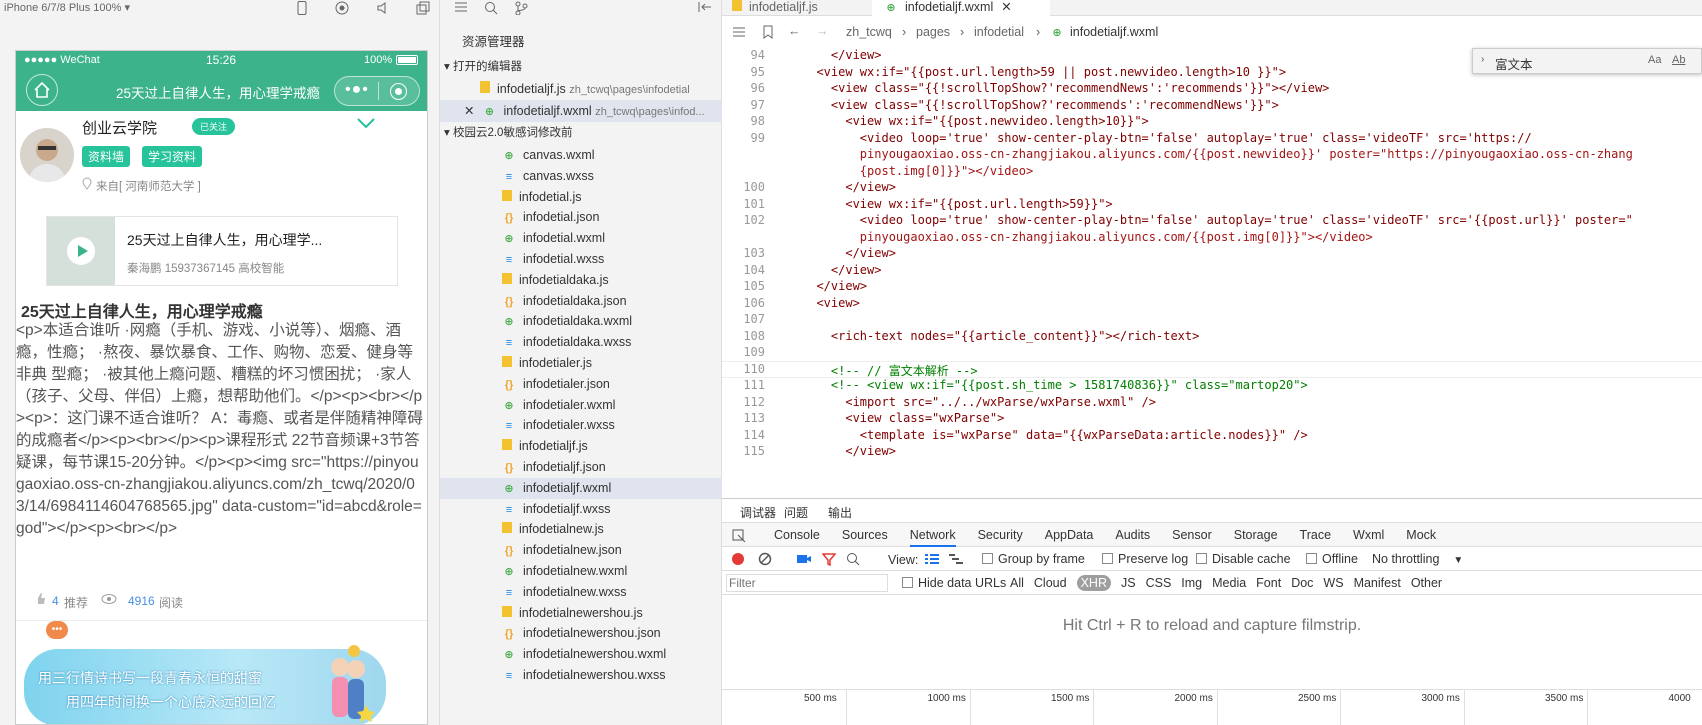 The width and height of the screenshot is (1702, 725). What do you see at coordinates (583, 133) in the screenshot?
I see `project-section: ▾ 校园云2.0敏感词修改前` at bounding box center [583, 133].